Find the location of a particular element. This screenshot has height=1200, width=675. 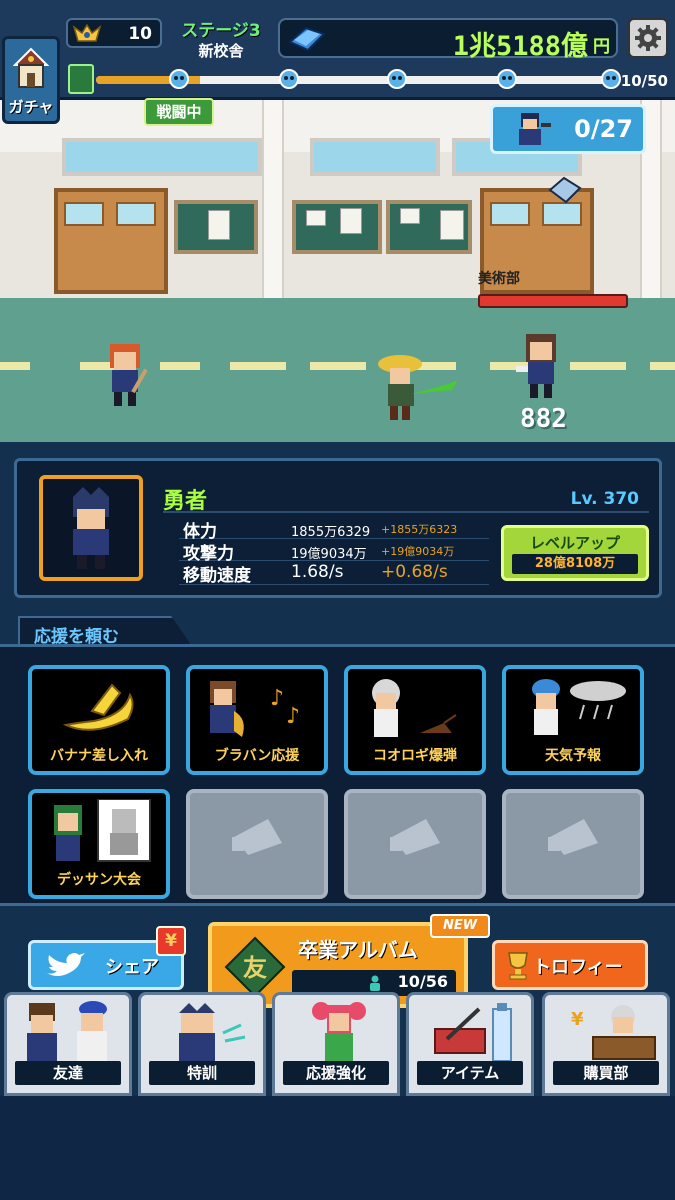

yen-badge: ¥ is located at coordinates (171, 941).